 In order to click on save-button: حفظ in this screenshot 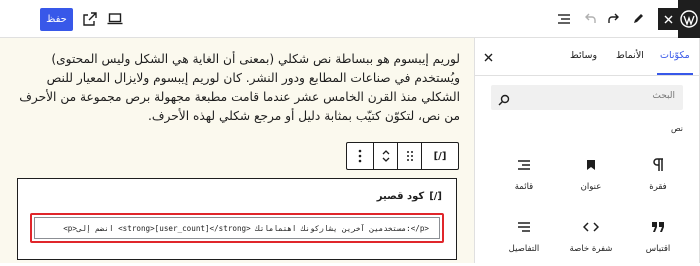, I will do `click(56, 19)`.